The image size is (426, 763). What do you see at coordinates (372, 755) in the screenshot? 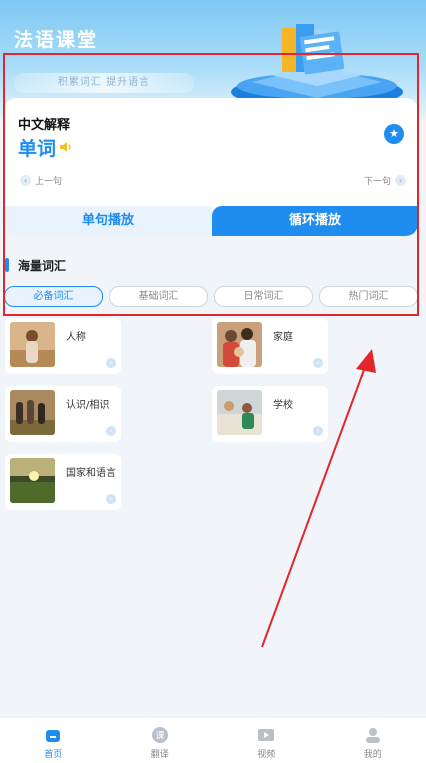
I see `tab-profile-label: 我的` at bounding box center [372, 755].